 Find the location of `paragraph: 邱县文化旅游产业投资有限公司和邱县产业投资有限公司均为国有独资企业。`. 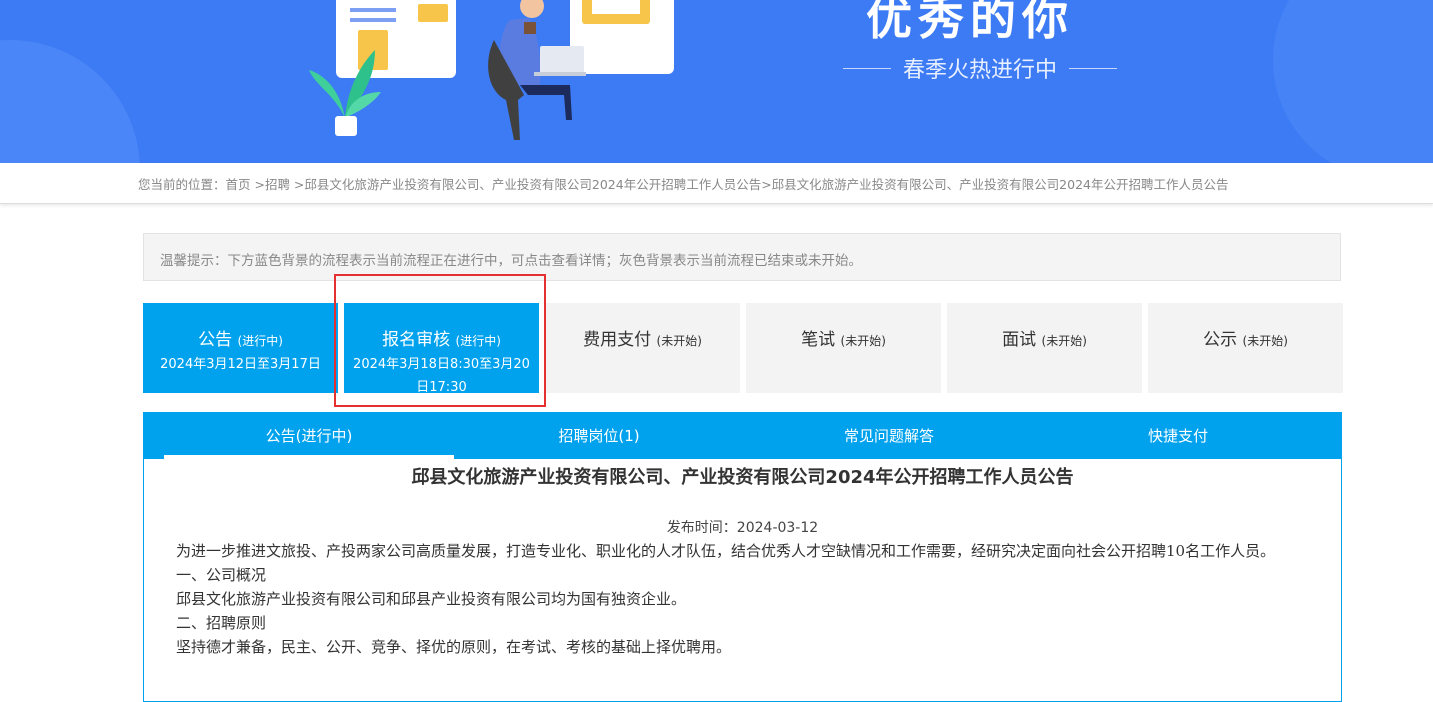

paragraph: 邱县文化旅游产业投资有限公司和邱县产业投资有限公司均为国有独资企业。 is located at coordinates (431, 599).